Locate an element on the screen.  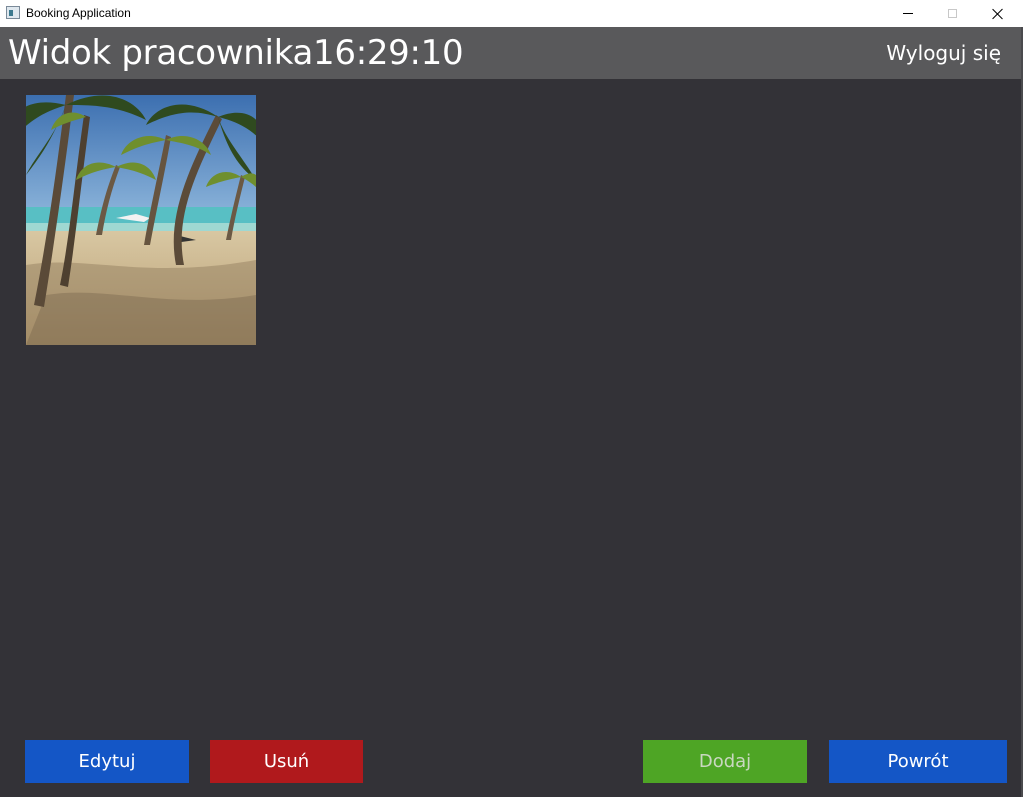
close-icon is located at coordinates (998, 14).